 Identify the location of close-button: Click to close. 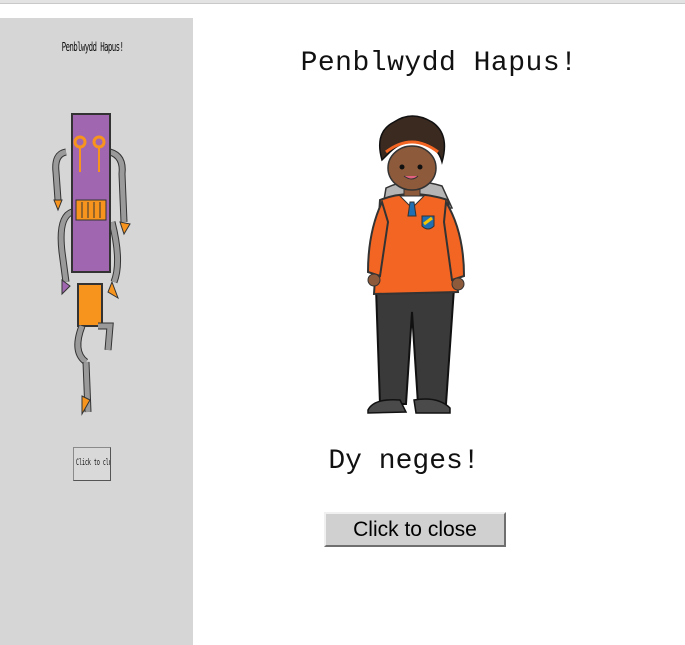
(415, 529).